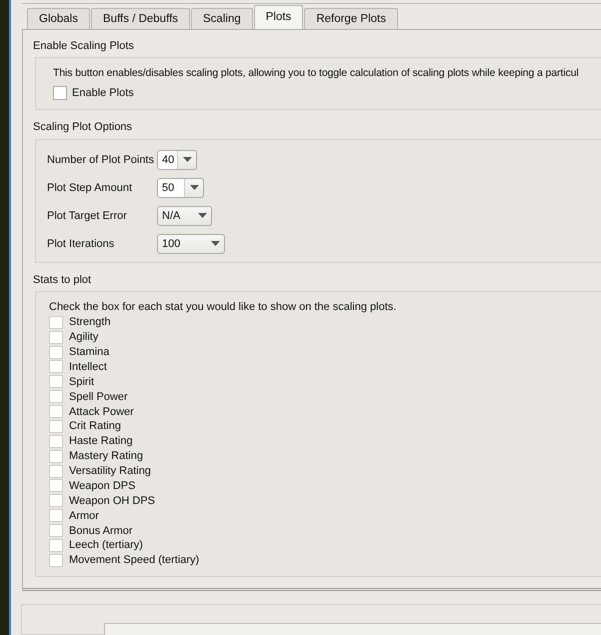 The height and width of the screenshot is (635, 601). Describe the element at coordinates (316, 73) in the screenshot. I see `description-text: This button enables/disables scaling plots, allowing you to toggle calculation of scaling plots while keeping a particul` at that location.